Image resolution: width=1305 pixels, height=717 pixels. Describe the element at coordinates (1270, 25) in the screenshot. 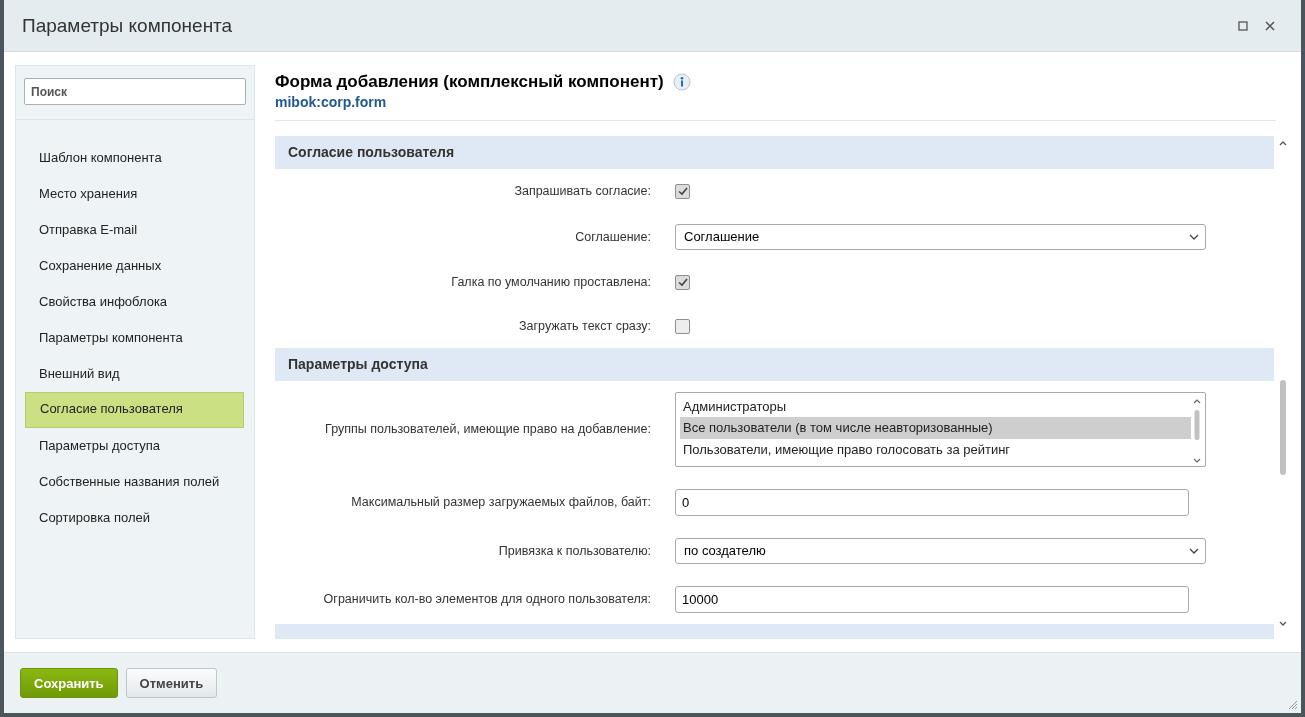

I see `close-icon` at that location.